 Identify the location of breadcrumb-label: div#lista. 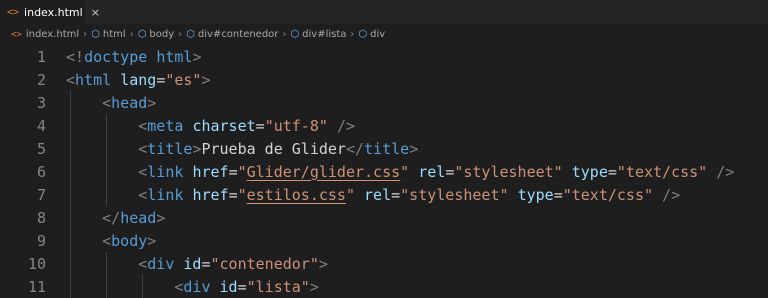
(324, 34).